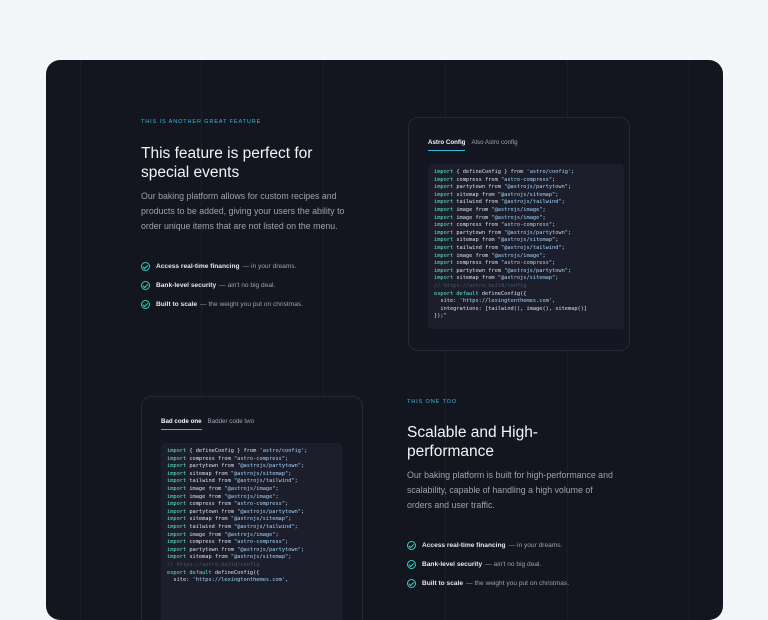 The image size is (768, 620). I want to click on feature2-title-line: performance, so click(451, 451).